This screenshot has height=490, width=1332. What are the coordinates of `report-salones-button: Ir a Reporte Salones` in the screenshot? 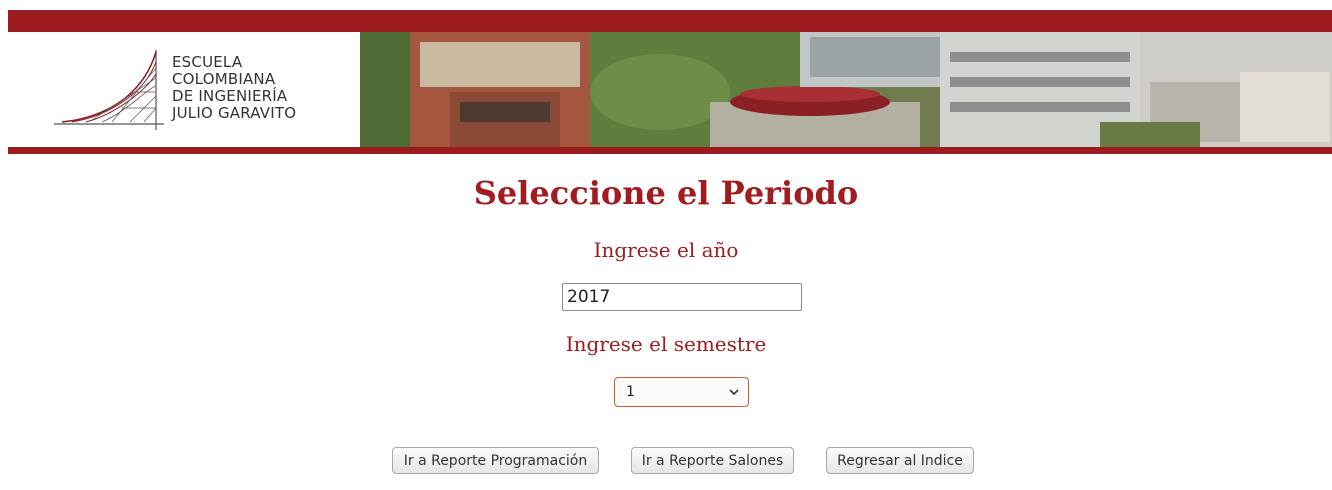 It's located at (712, 460).